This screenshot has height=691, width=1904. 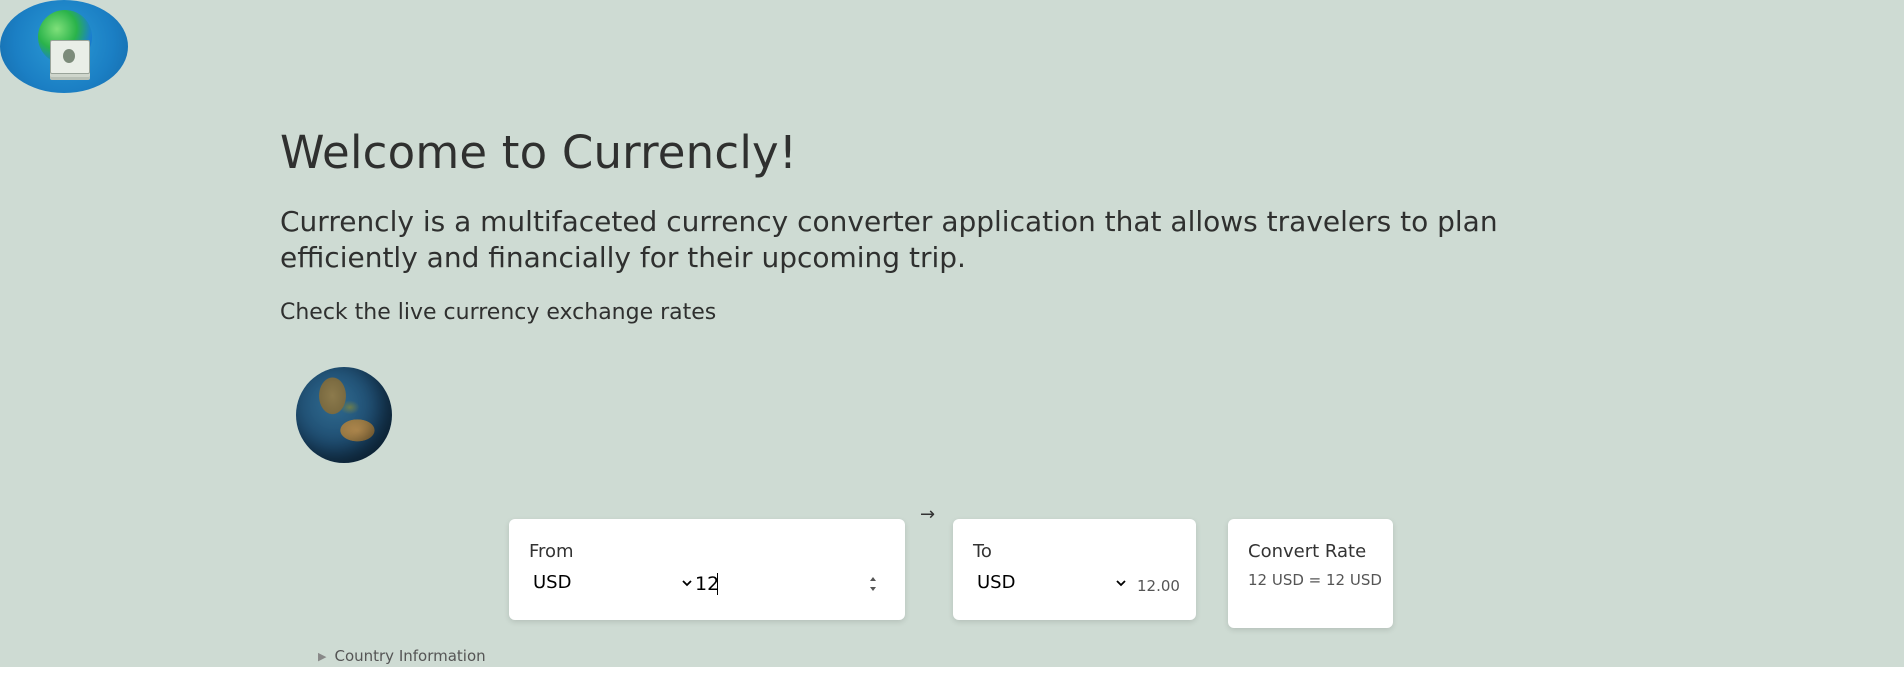 I want to click on from-currency-card: From USD, so click(x=707, y=569).